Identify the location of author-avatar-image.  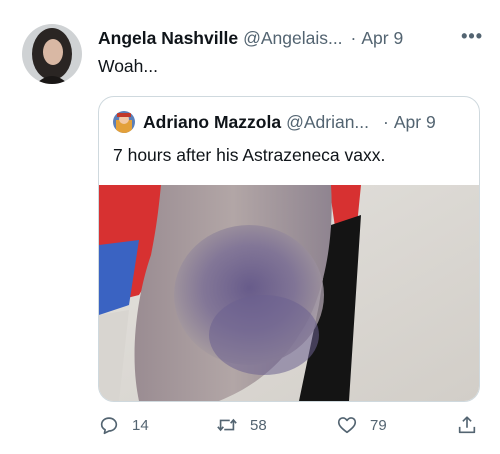
(52, 54).